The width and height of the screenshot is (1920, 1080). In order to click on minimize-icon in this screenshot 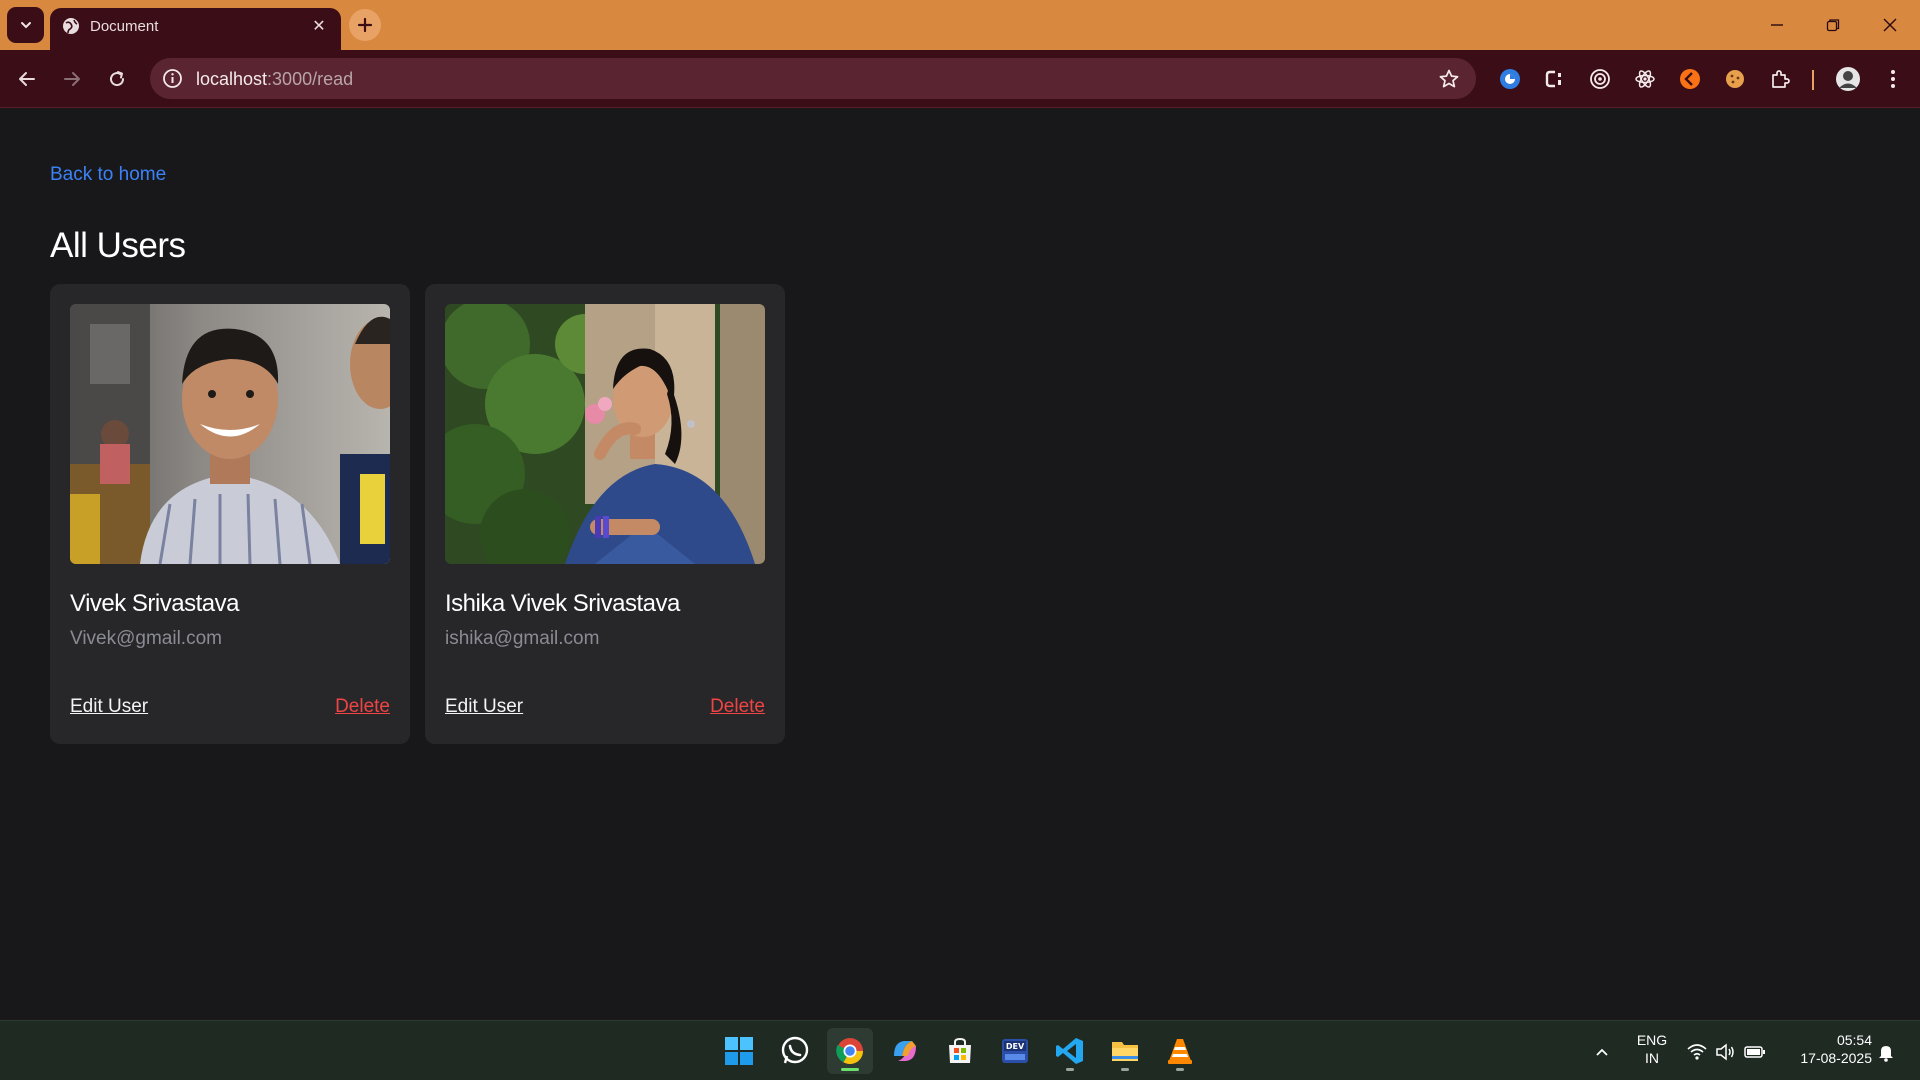, I will do `click(1777, 25)`.